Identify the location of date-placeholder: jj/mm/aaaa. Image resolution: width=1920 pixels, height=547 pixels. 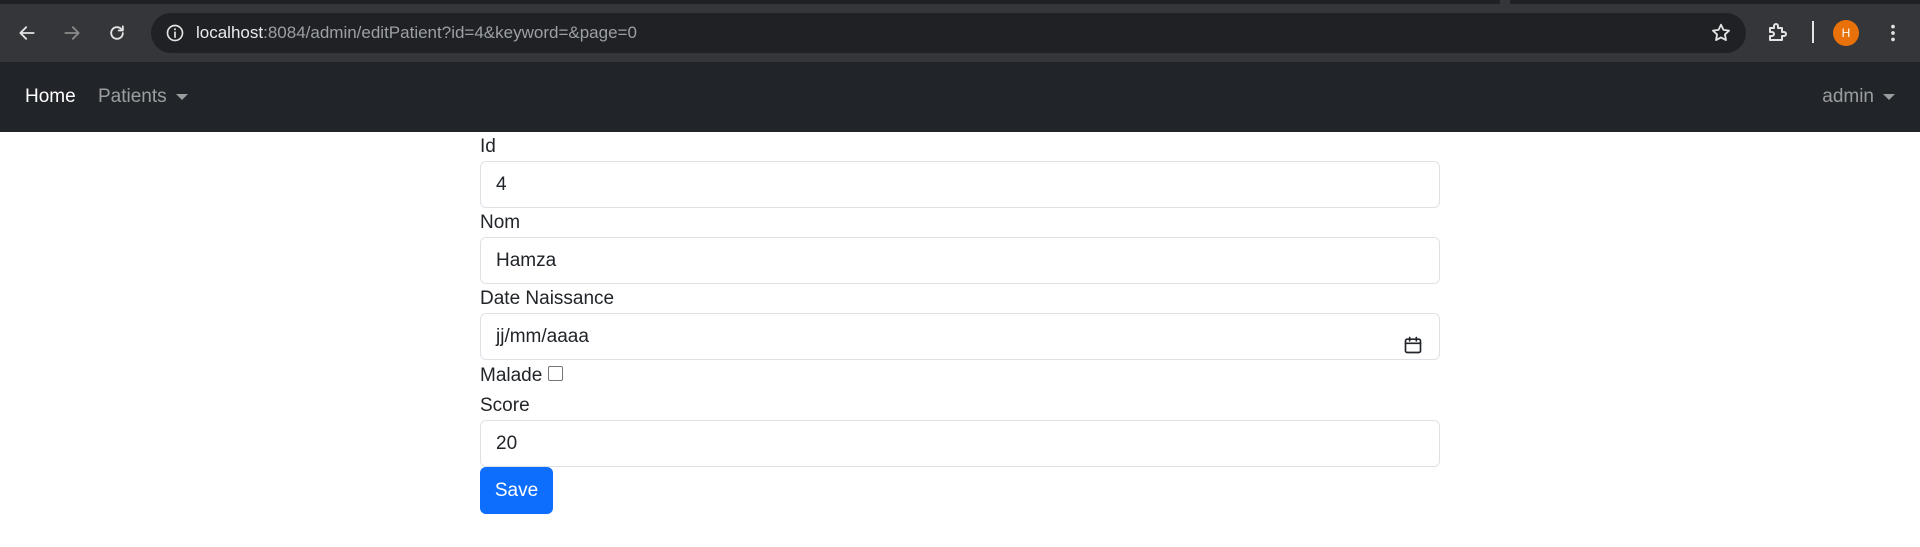
(542, 336).